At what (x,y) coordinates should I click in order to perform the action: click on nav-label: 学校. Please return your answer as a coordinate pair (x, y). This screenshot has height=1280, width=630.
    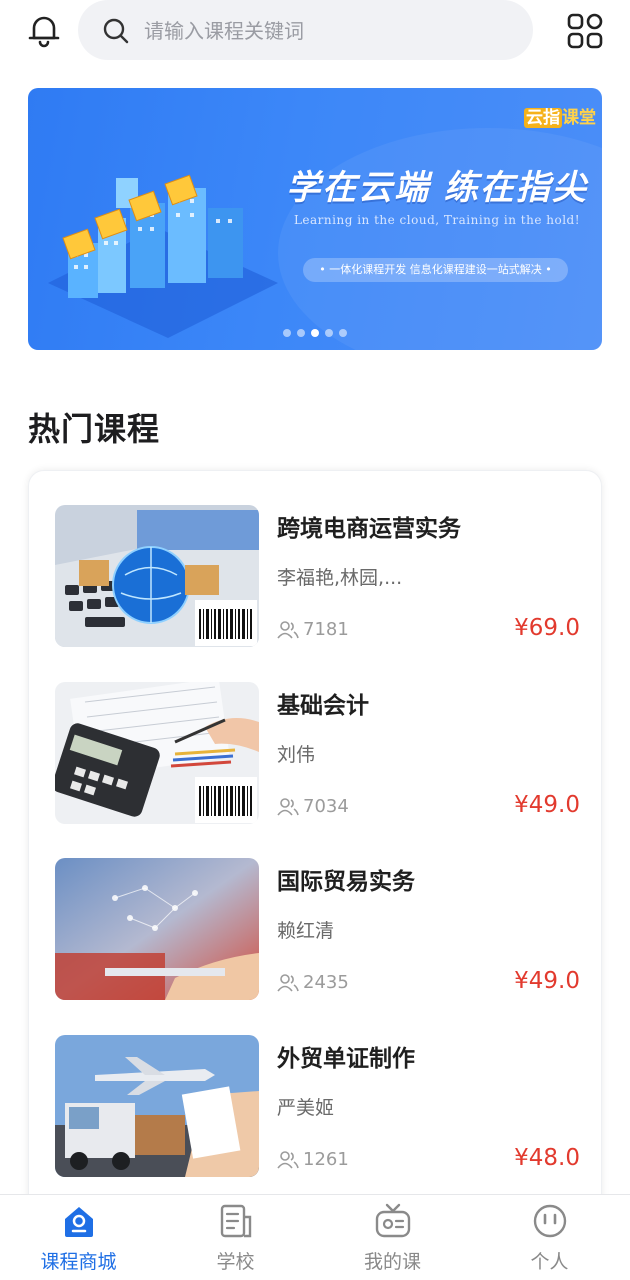
    Looking at the image, I should click on (235, 1262).